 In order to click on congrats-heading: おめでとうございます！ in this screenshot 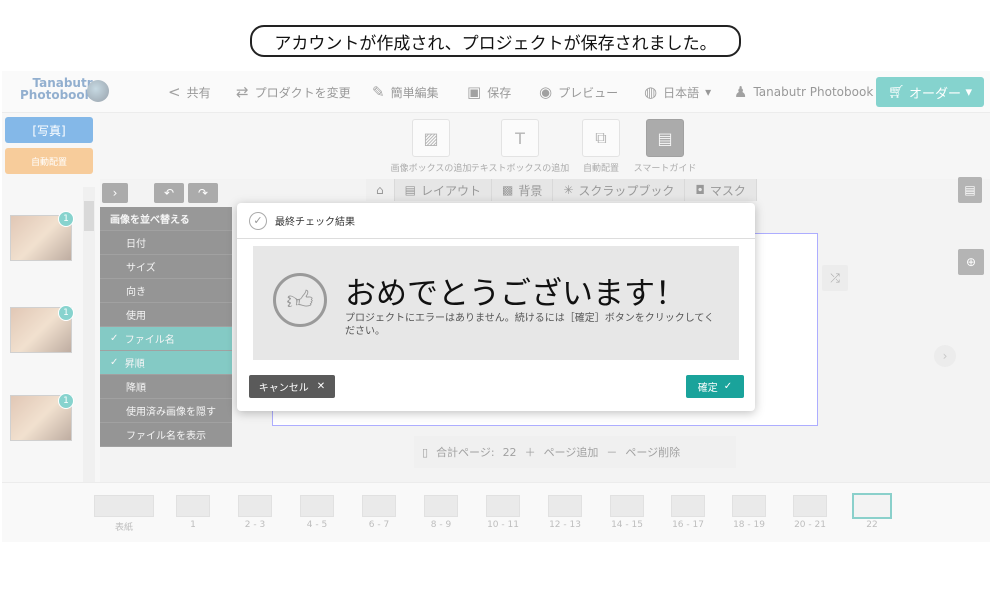, I will do `click(515, 294)`.